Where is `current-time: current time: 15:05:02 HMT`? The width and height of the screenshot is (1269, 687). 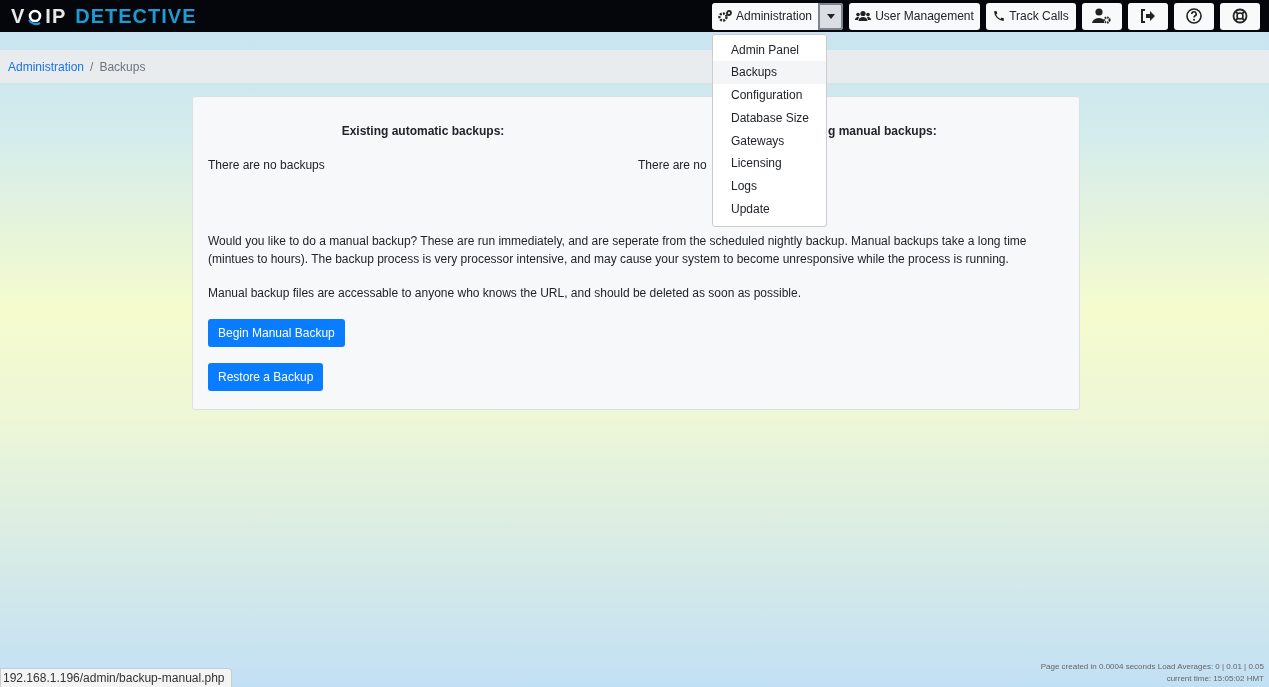
current-time: current time: 15:05:02 HMT is located at coordinates (1214, 679).